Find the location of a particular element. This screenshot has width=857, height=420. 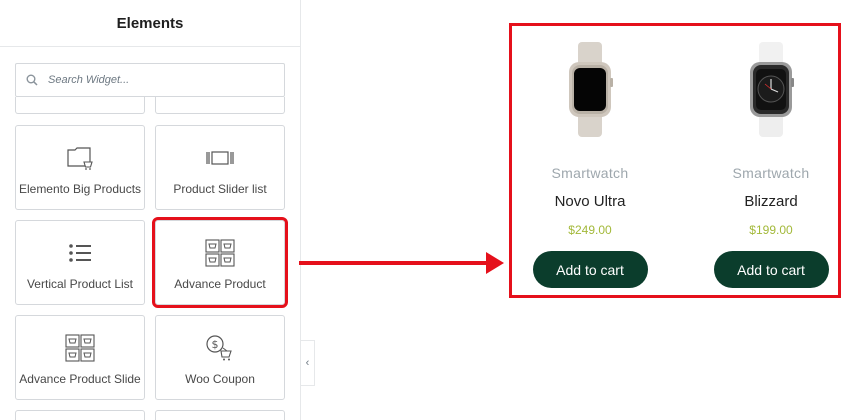

search-box is located at coordinates (150, 80).